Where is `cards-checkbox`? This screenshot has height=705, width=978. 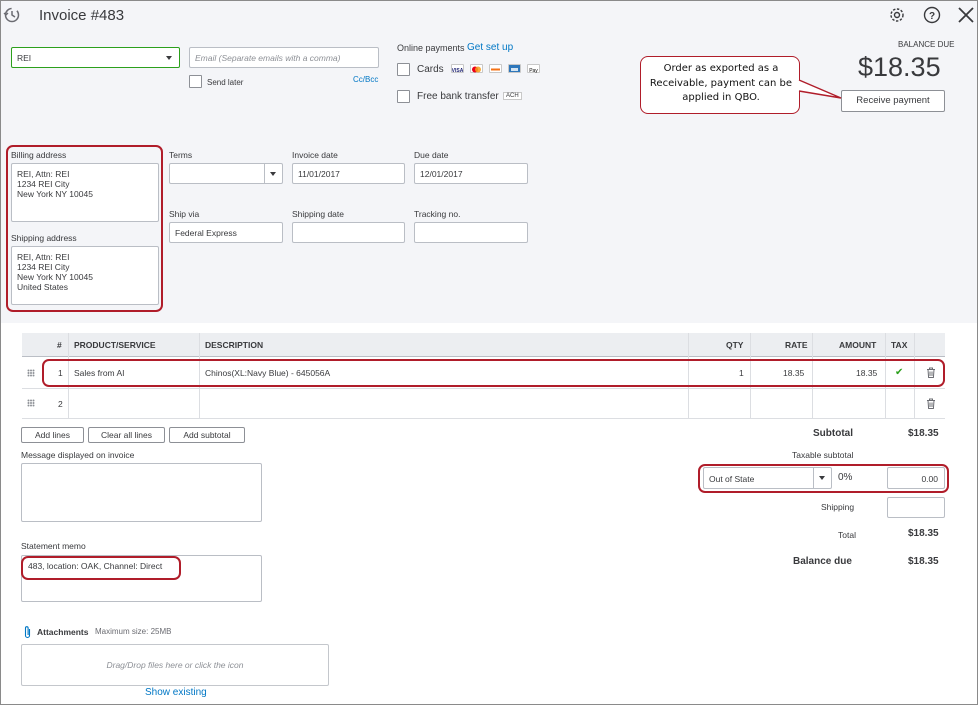
cards-checkbox is located at coordinates (403, 69).